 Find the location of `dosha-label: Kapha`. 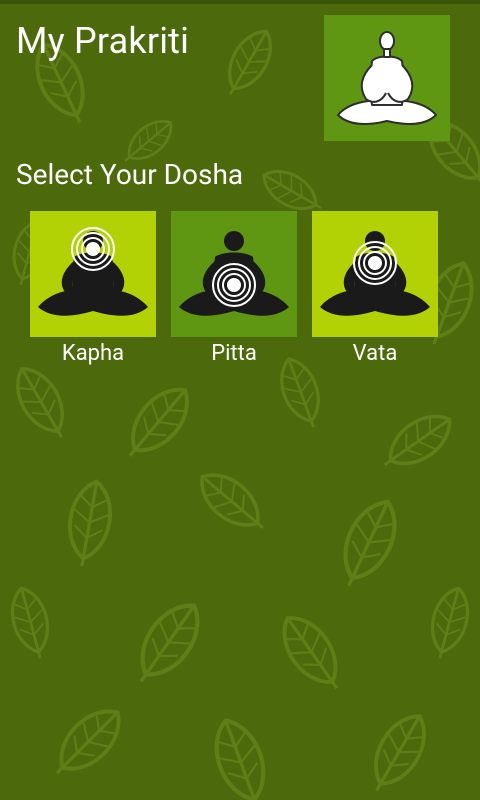

dosha-label: Kapha is located at coordinates (93, 353).